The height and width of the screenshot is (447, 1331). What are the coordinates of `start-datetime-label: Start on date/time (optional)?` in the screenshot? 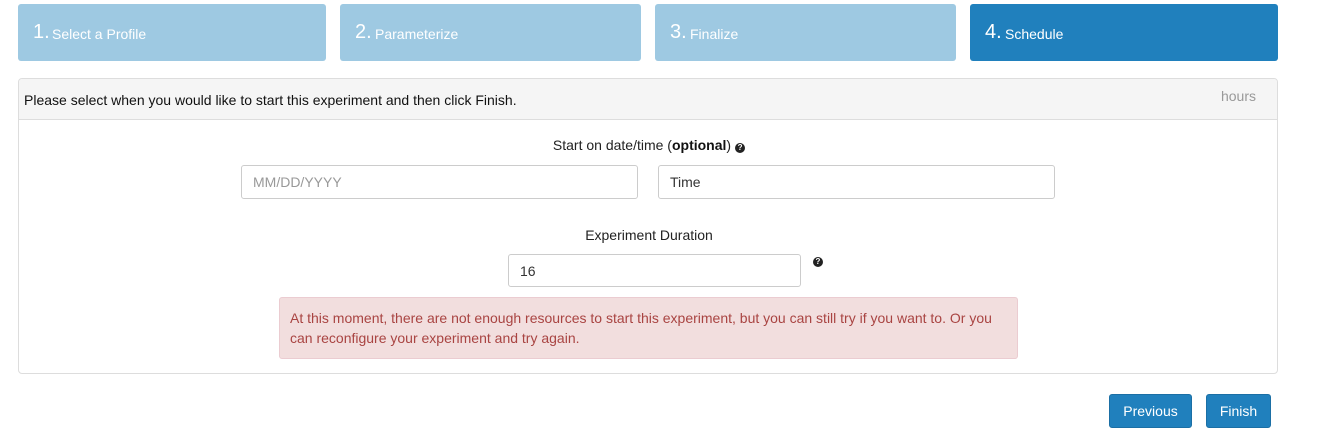 It's located at (649, 145).